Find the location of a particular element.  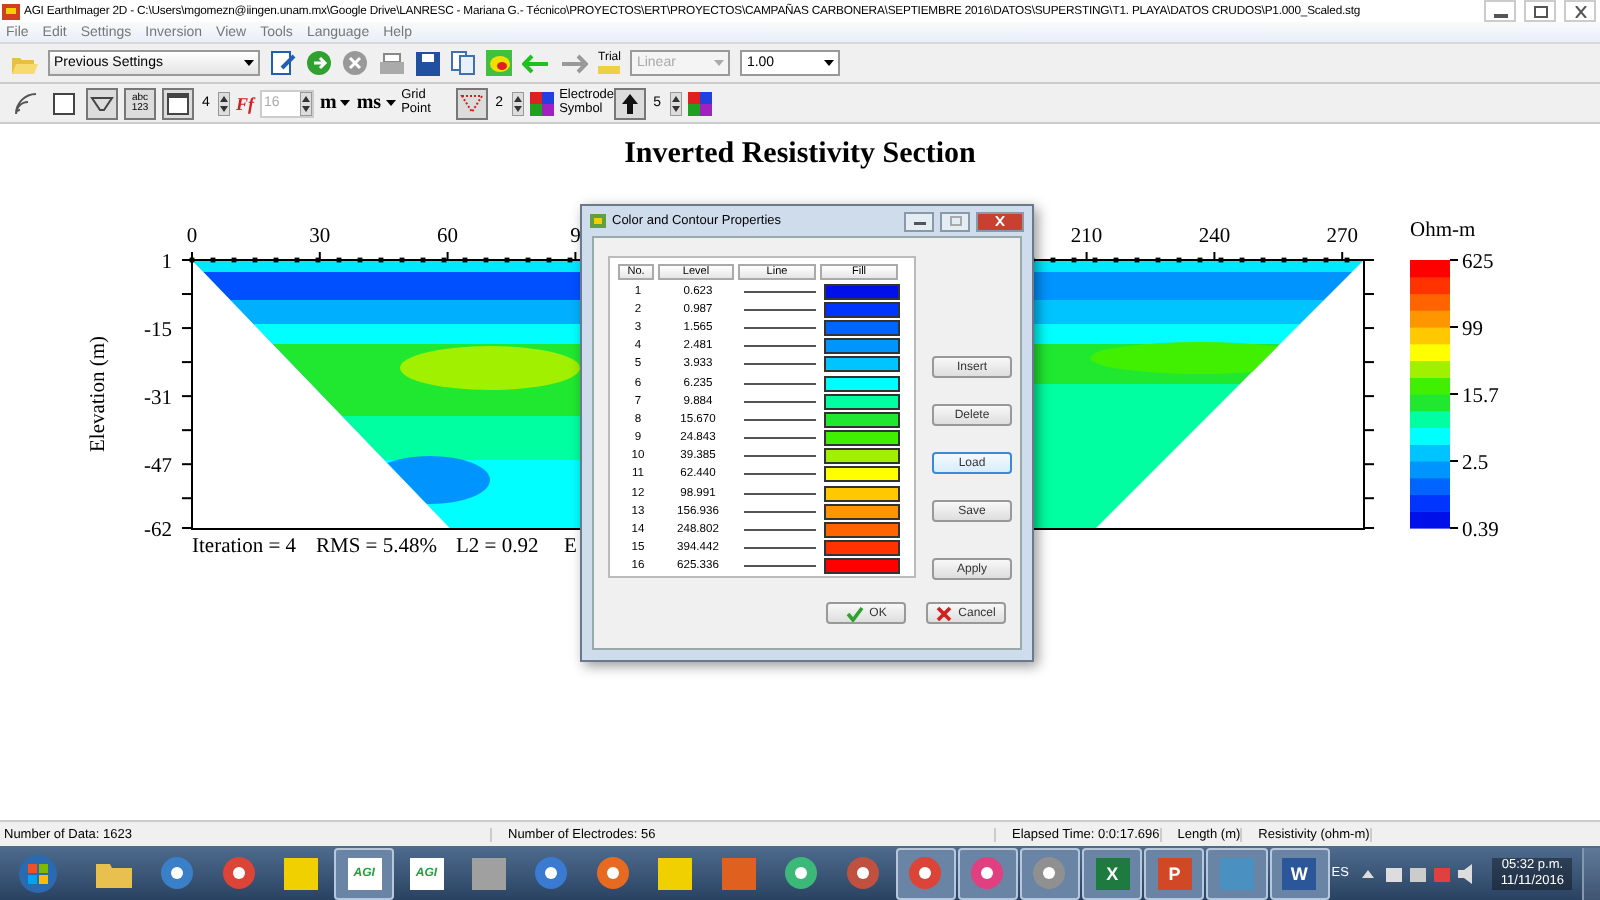

dotted-triangle-icon is located at coordinates (471, 103).